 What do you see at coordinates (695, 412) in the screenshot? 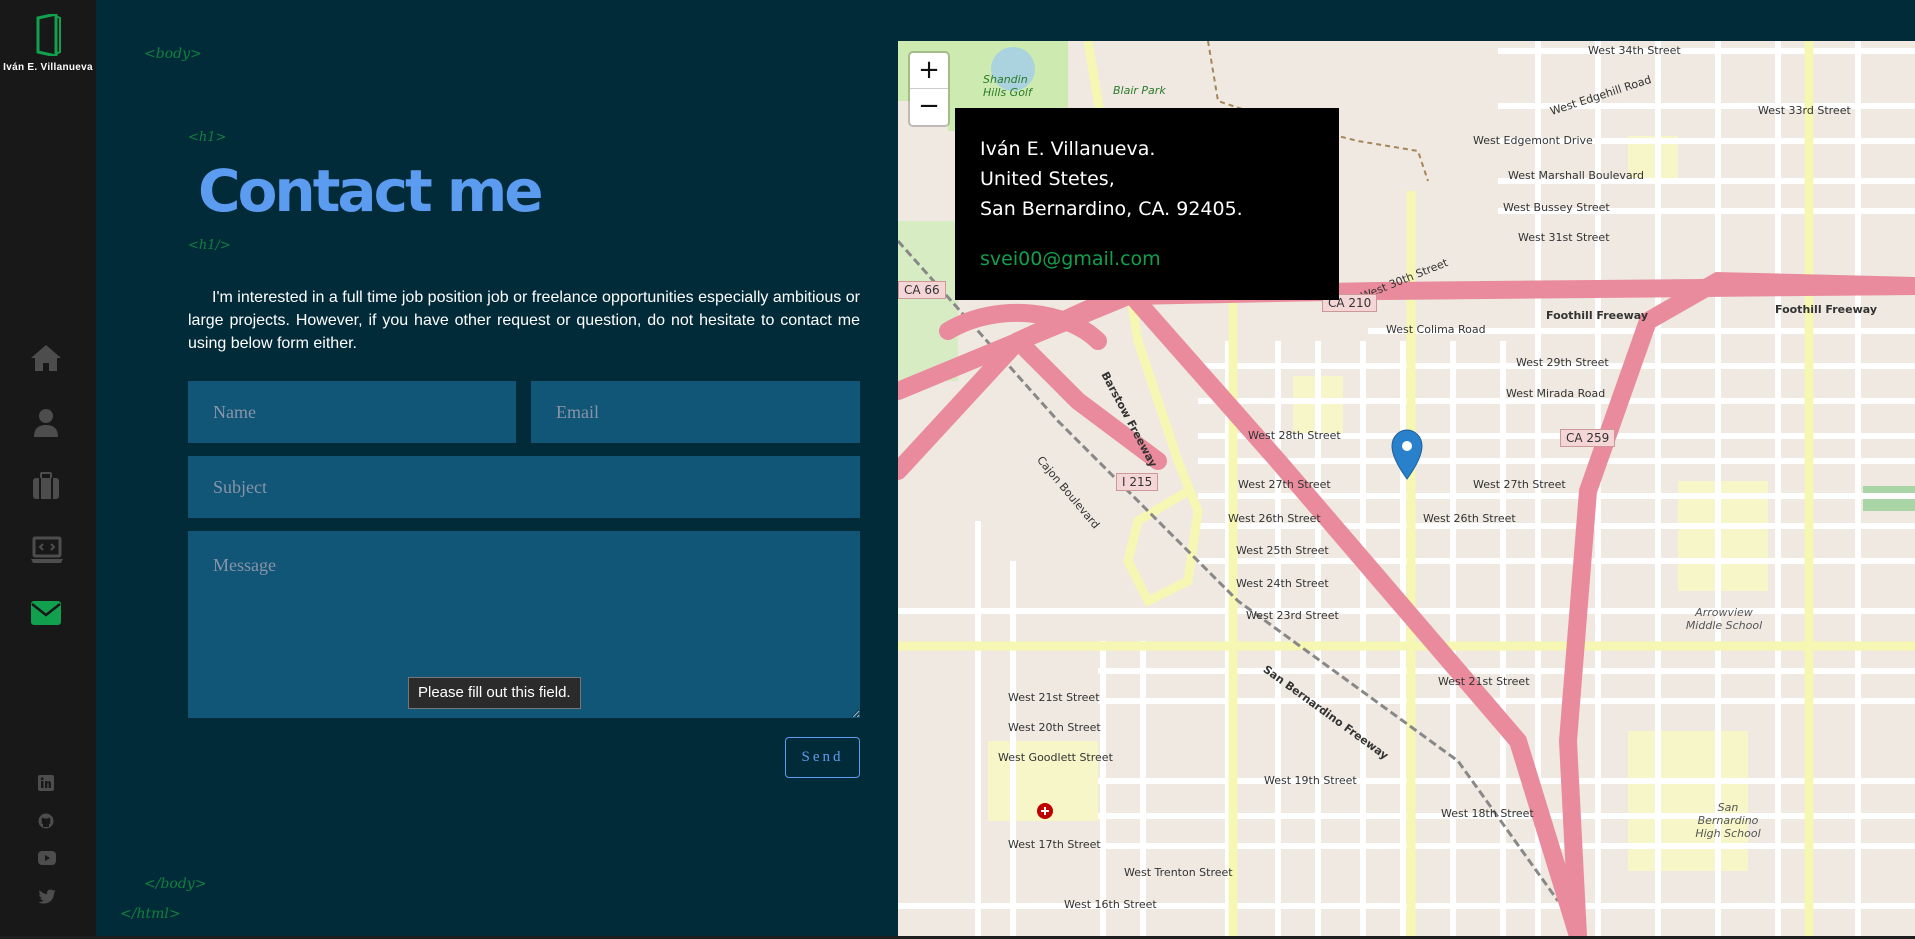
I see `email-input` at bounding box center [695, 412].